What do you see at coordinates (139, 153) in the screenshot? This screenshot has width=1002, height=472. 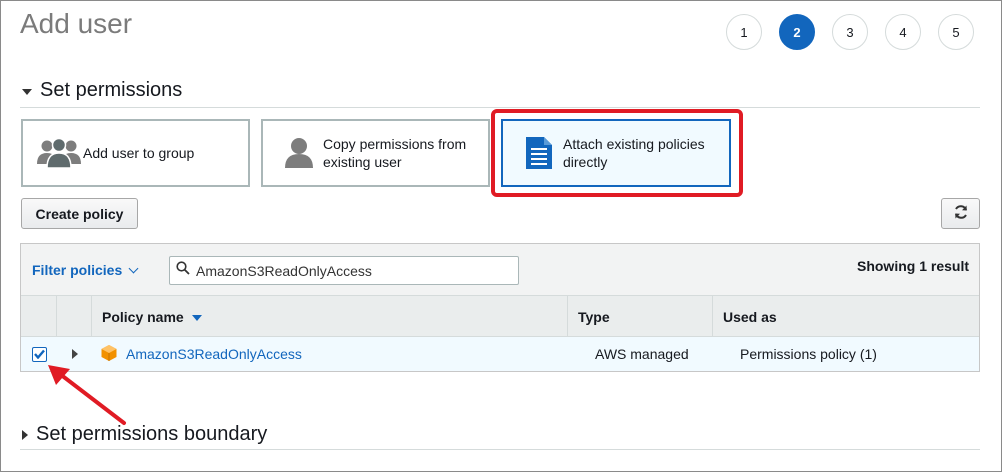 I see `option-label: Add user to group` at bounding box center [139, 153].